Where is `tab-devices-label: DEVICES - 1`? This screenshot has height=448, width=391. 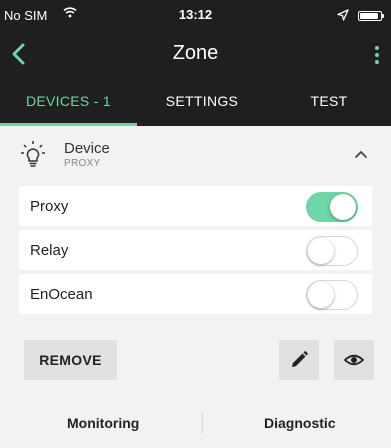 tab-devices-label: DEVICES - 1 is located at coordinates (68, 101).